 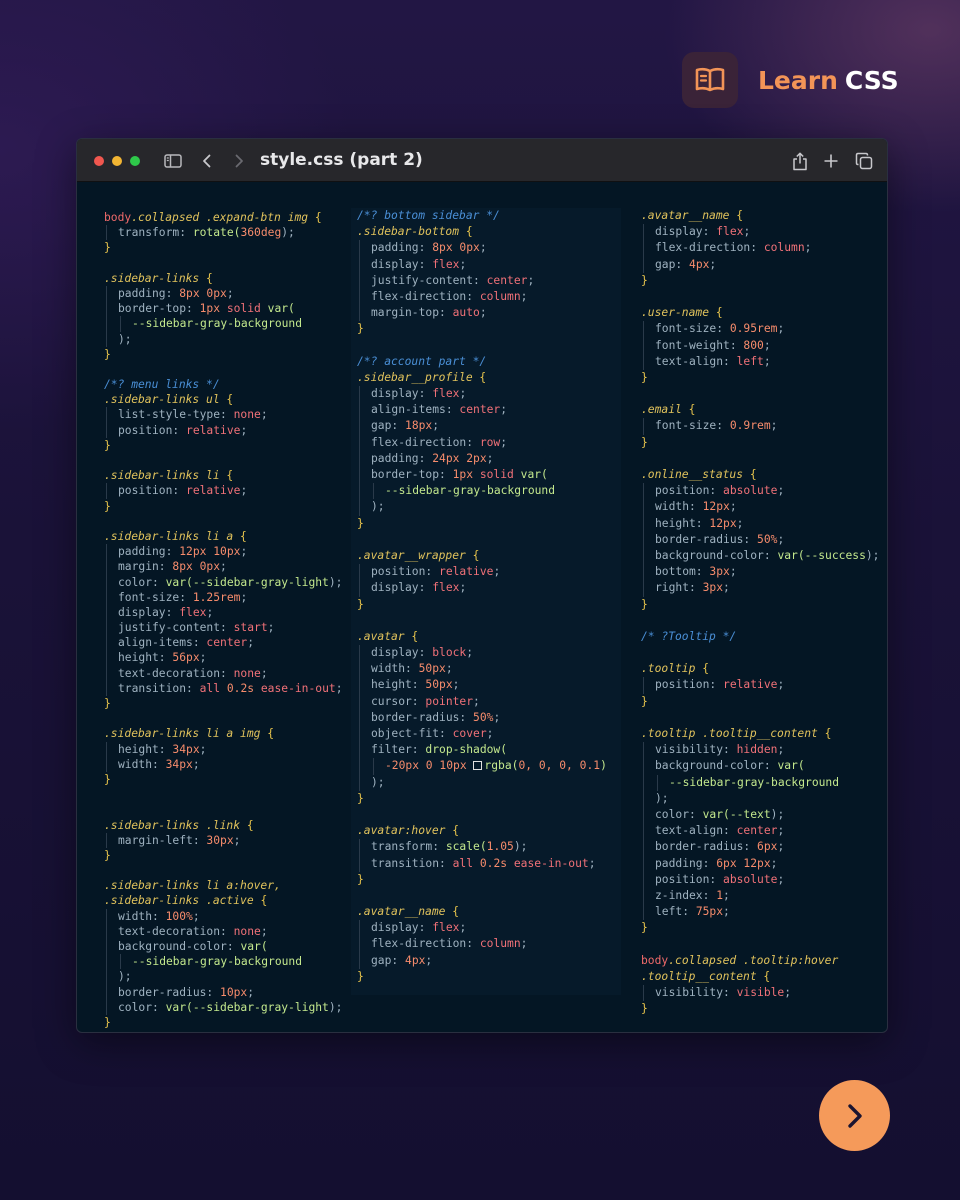 What do you see at coordinates (864, 161) in the screenshot?
I see `copy-icon` at bounding box center [864, 161].